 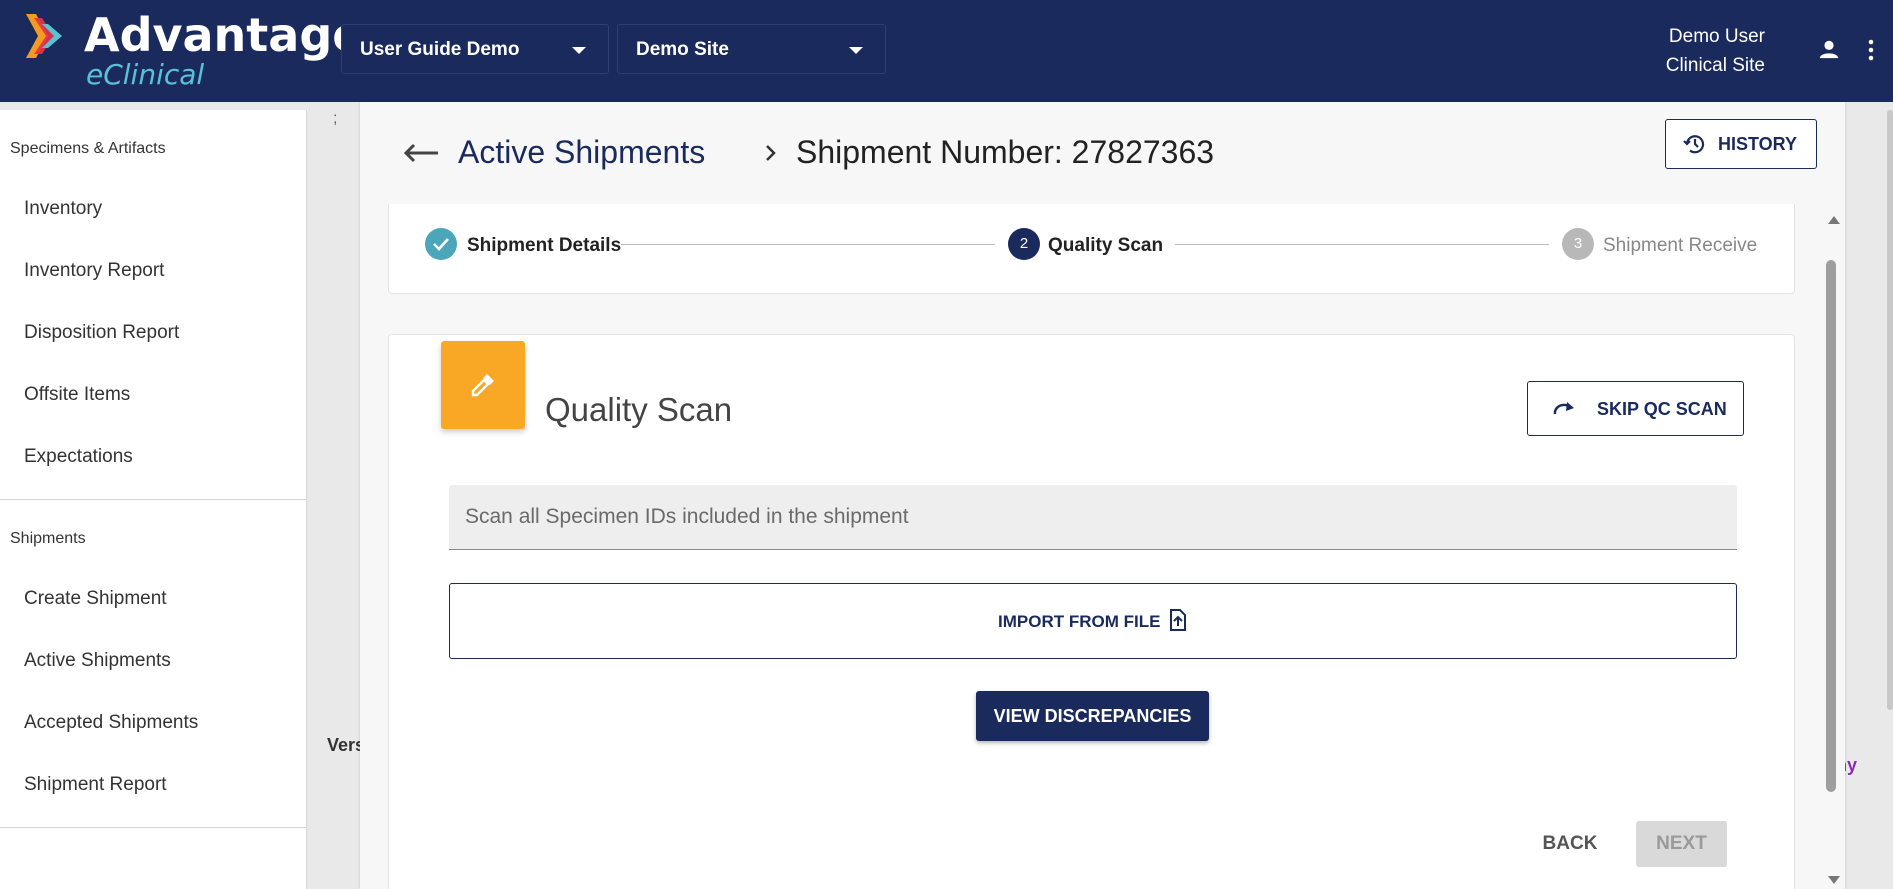 I want to click on step-number-quality-scan: 2, so click(x=1024, y=244).